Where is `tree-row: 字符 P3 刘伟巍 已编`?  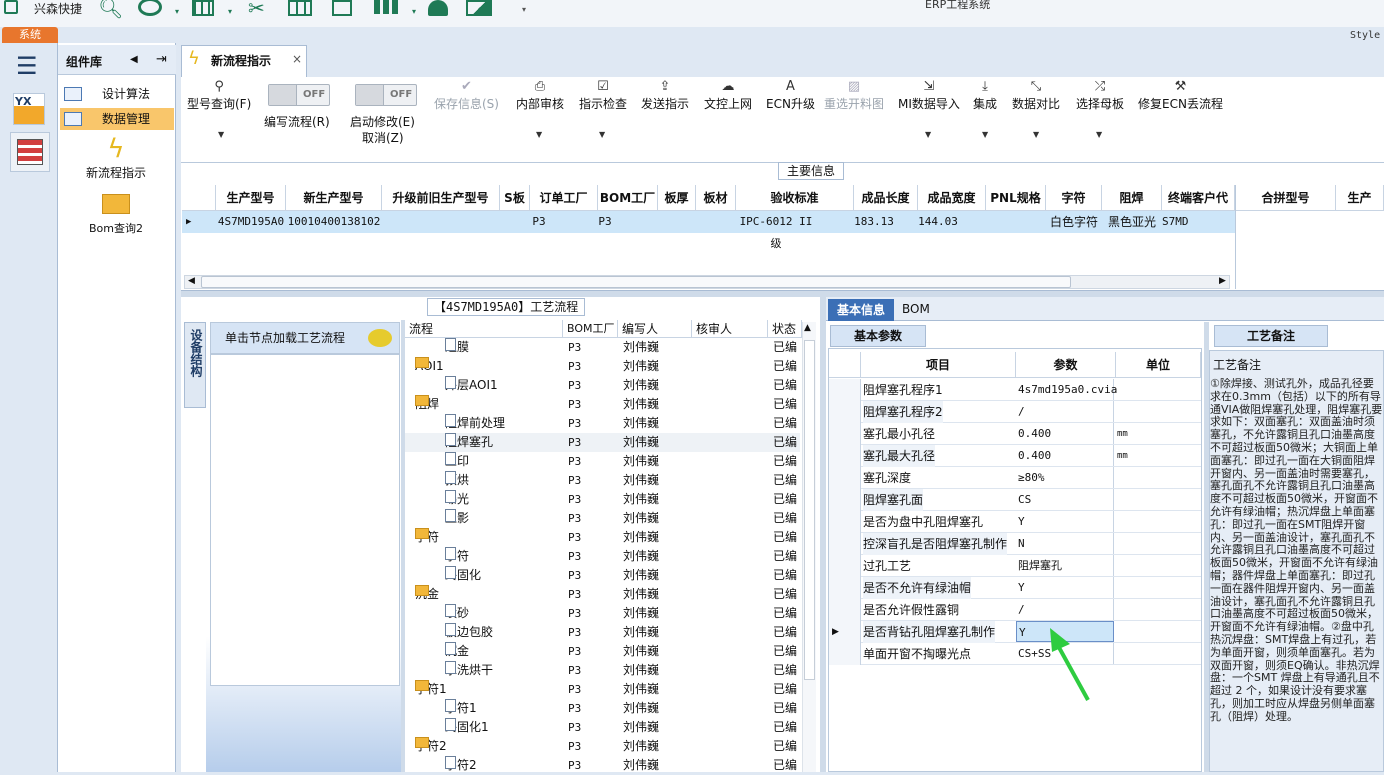 tree-row: 字符 P3 刘伟巍 已编 is located at coordinates (602, 556).